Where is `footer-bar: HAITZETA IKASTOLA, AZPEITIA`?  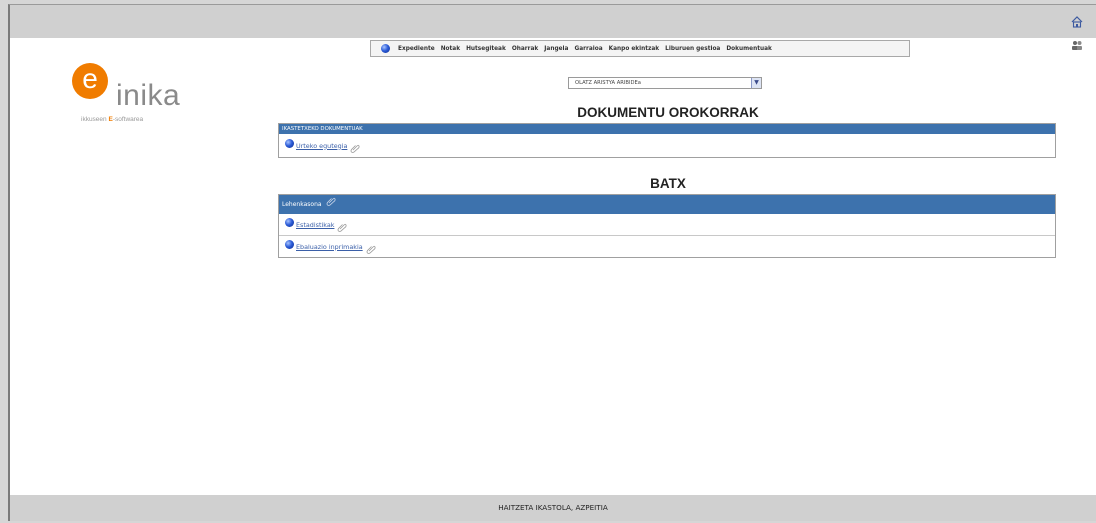
footer-bar: HAITZETA IKASTOLA, AZPEITIA is located at coordinates (553, 508).